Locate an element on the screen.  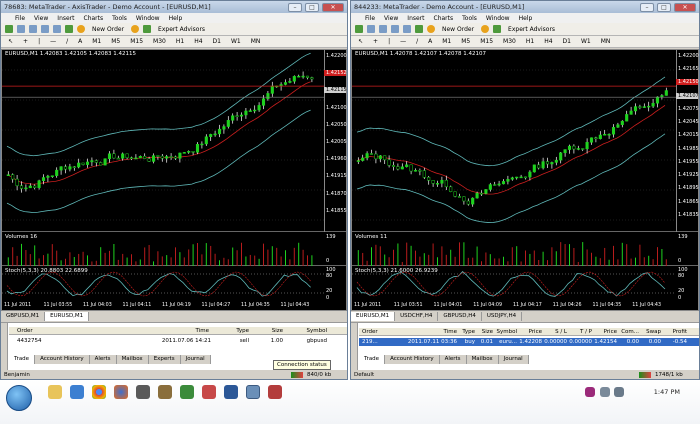
media-player-icon is located at coordinates (77, 392).